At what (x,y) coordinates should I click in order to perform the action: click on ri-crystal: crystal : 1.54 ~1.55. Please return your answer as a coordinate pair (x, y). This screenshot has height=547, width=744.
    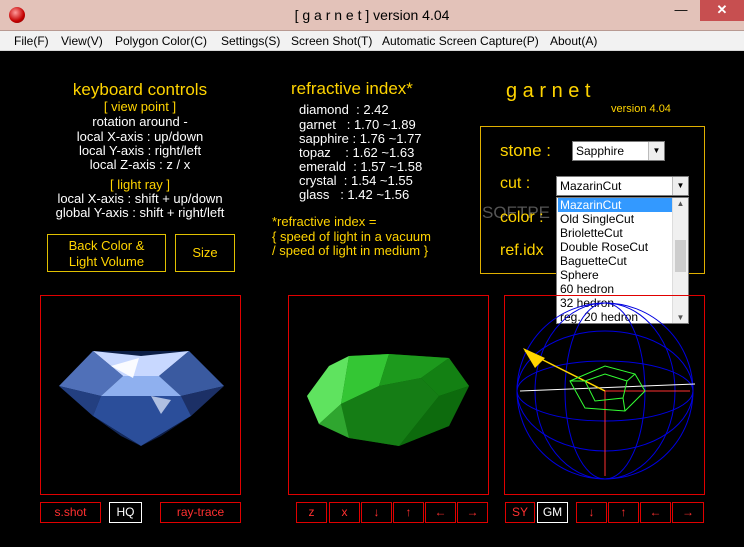
    Looking at the image, I should click on (356, 180).